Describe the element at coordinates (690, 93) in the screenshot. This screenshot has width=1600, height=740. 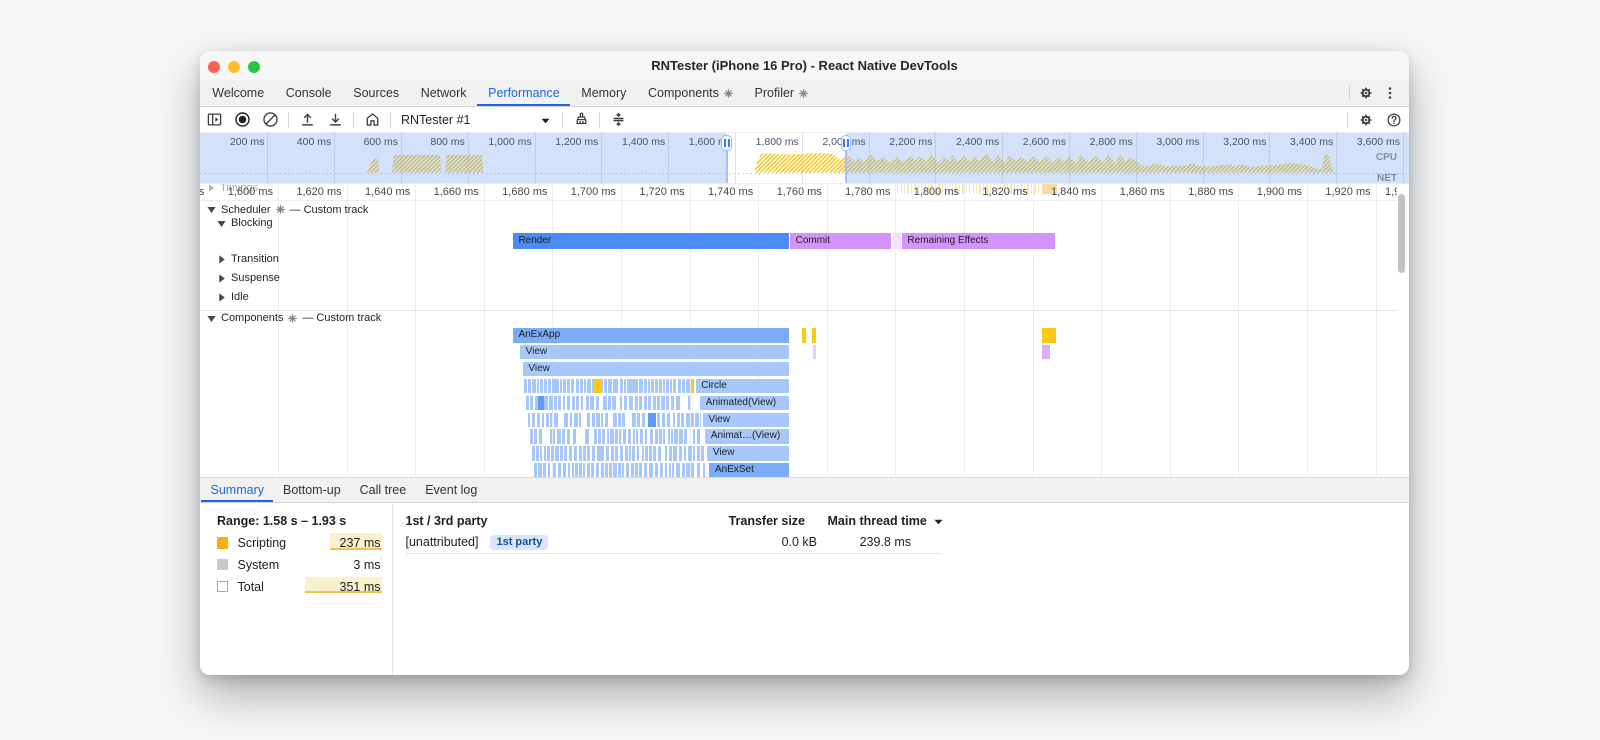
I see `tab-components: Components` at that location.